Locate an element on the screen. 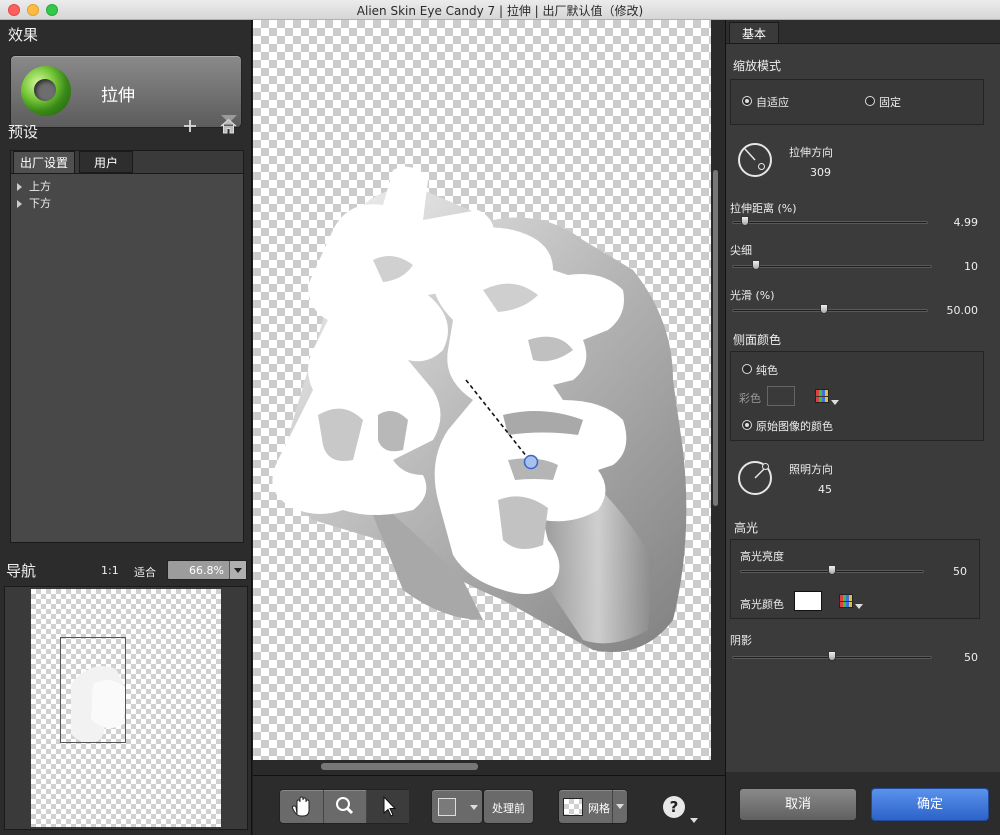  tree-item-bottom: 下方 is located at coordinates (34, 203).